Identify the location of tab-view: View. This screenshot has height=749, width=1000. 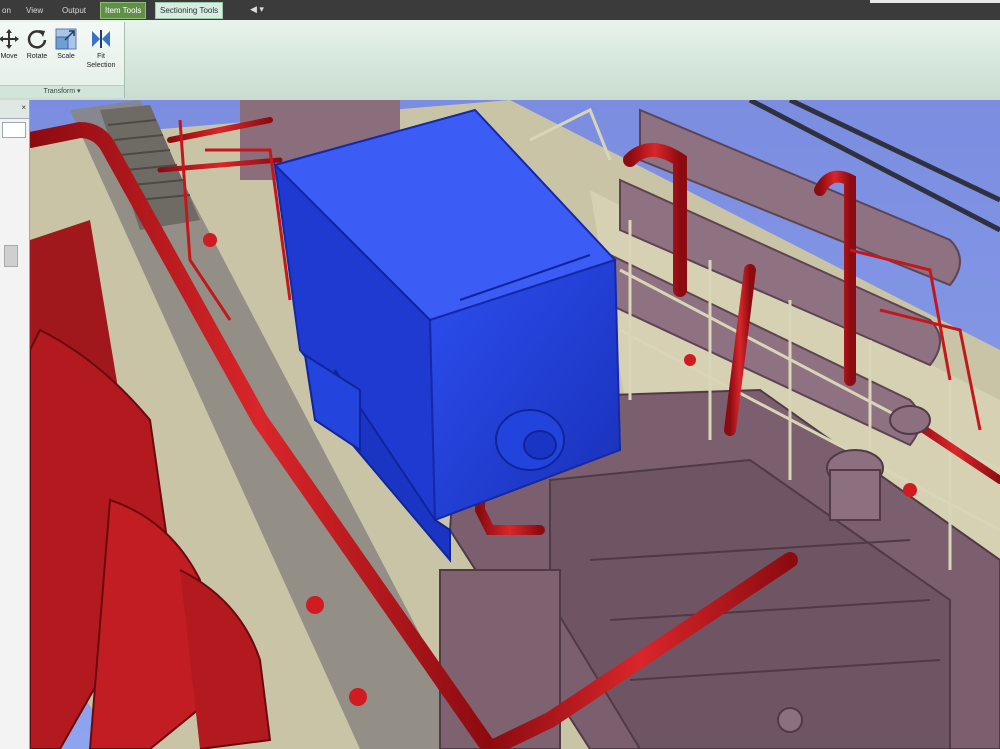
(34, 10).